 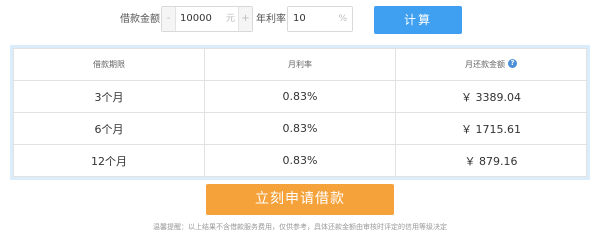 I want to click on cell-term: 6个月, so click(x=109, y=128).